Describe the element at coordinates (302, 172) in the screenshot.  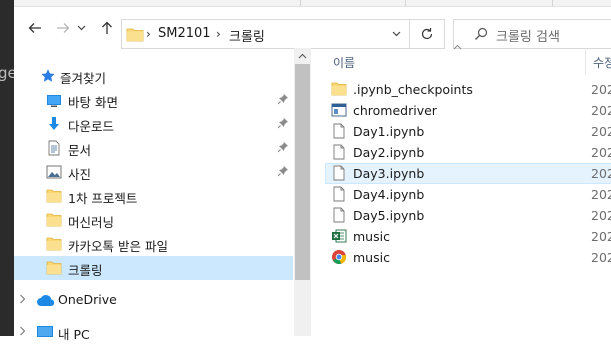
I see `scrollbar-thumb` at that location.